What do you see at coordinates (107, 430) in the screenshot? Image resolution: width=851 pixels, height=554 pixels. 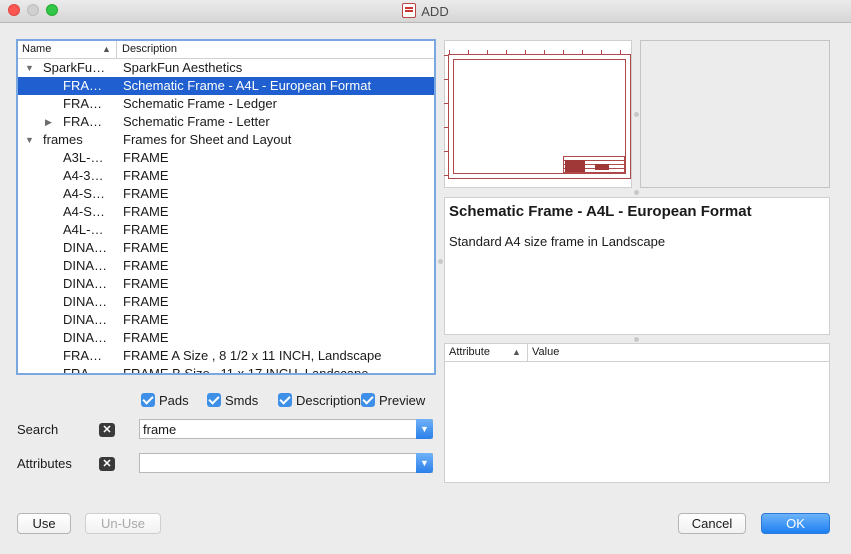 I see `clear-search-icon: ✕` at bounding box center [107, 430].